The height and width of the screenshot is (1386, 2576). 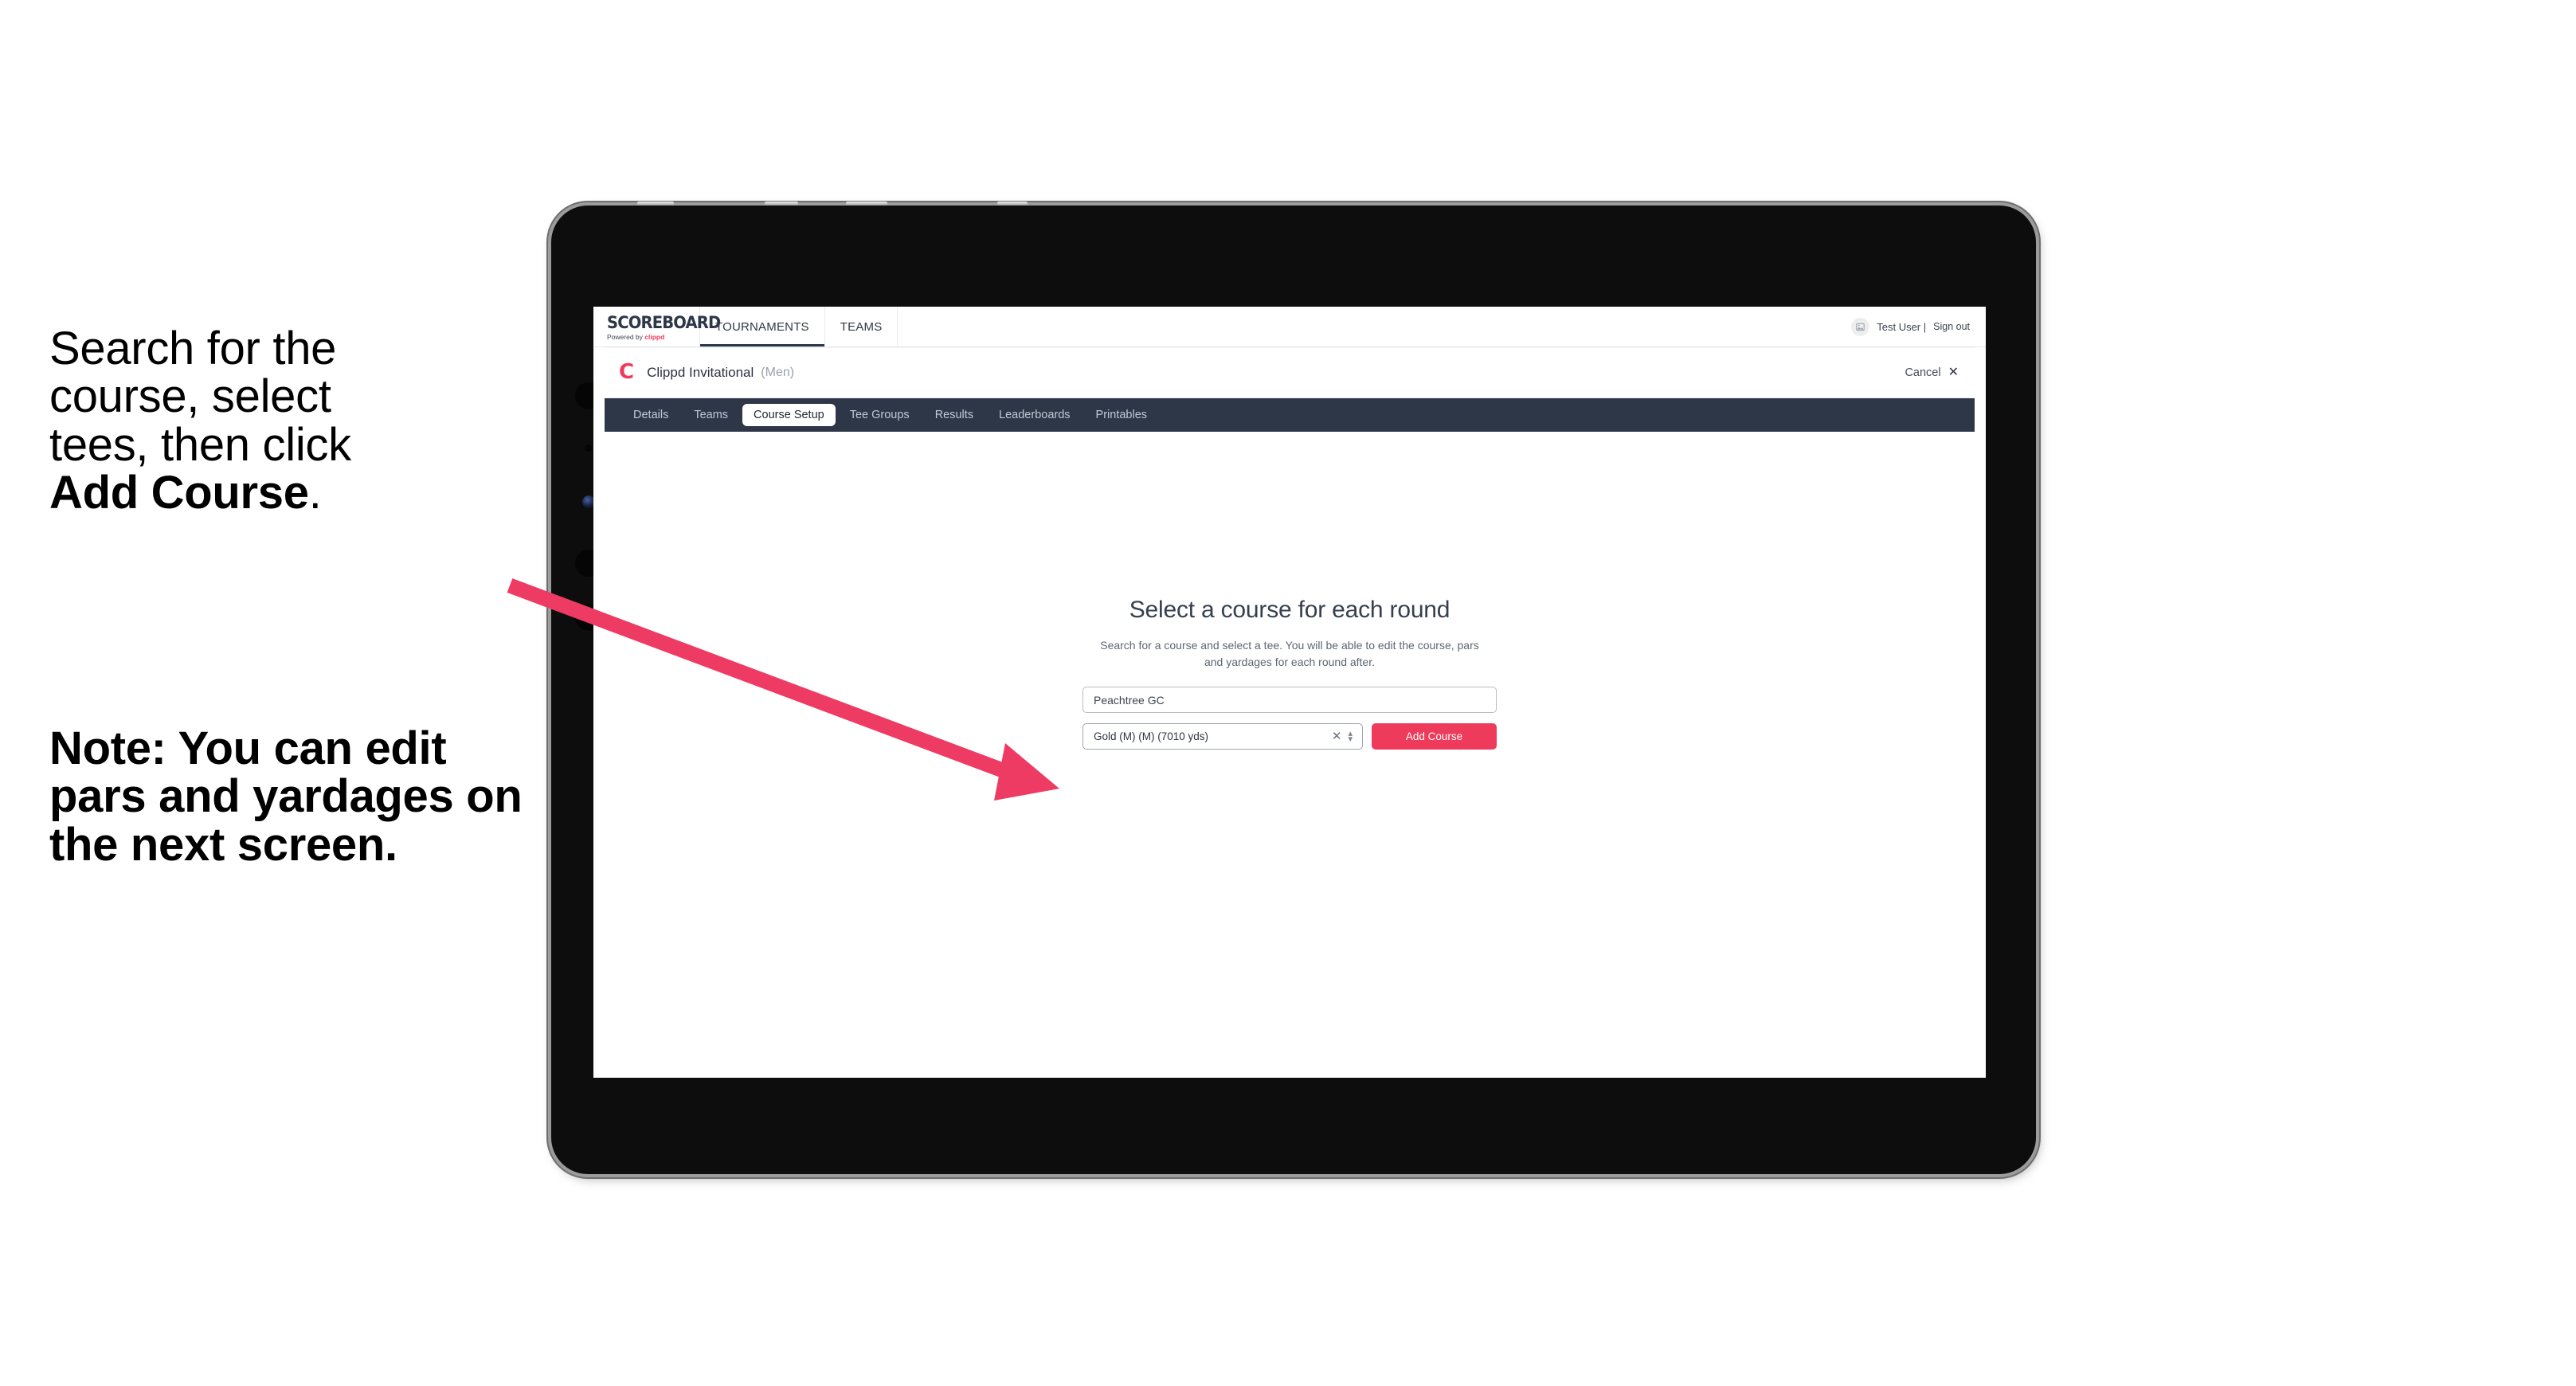 What do you see at coordinates (1222, 736) in the screenshot?
I see `tee-select: Gold (M) (M) (7010 yds) ✕ ▴ ▾` at bounding box center [1222, 736].